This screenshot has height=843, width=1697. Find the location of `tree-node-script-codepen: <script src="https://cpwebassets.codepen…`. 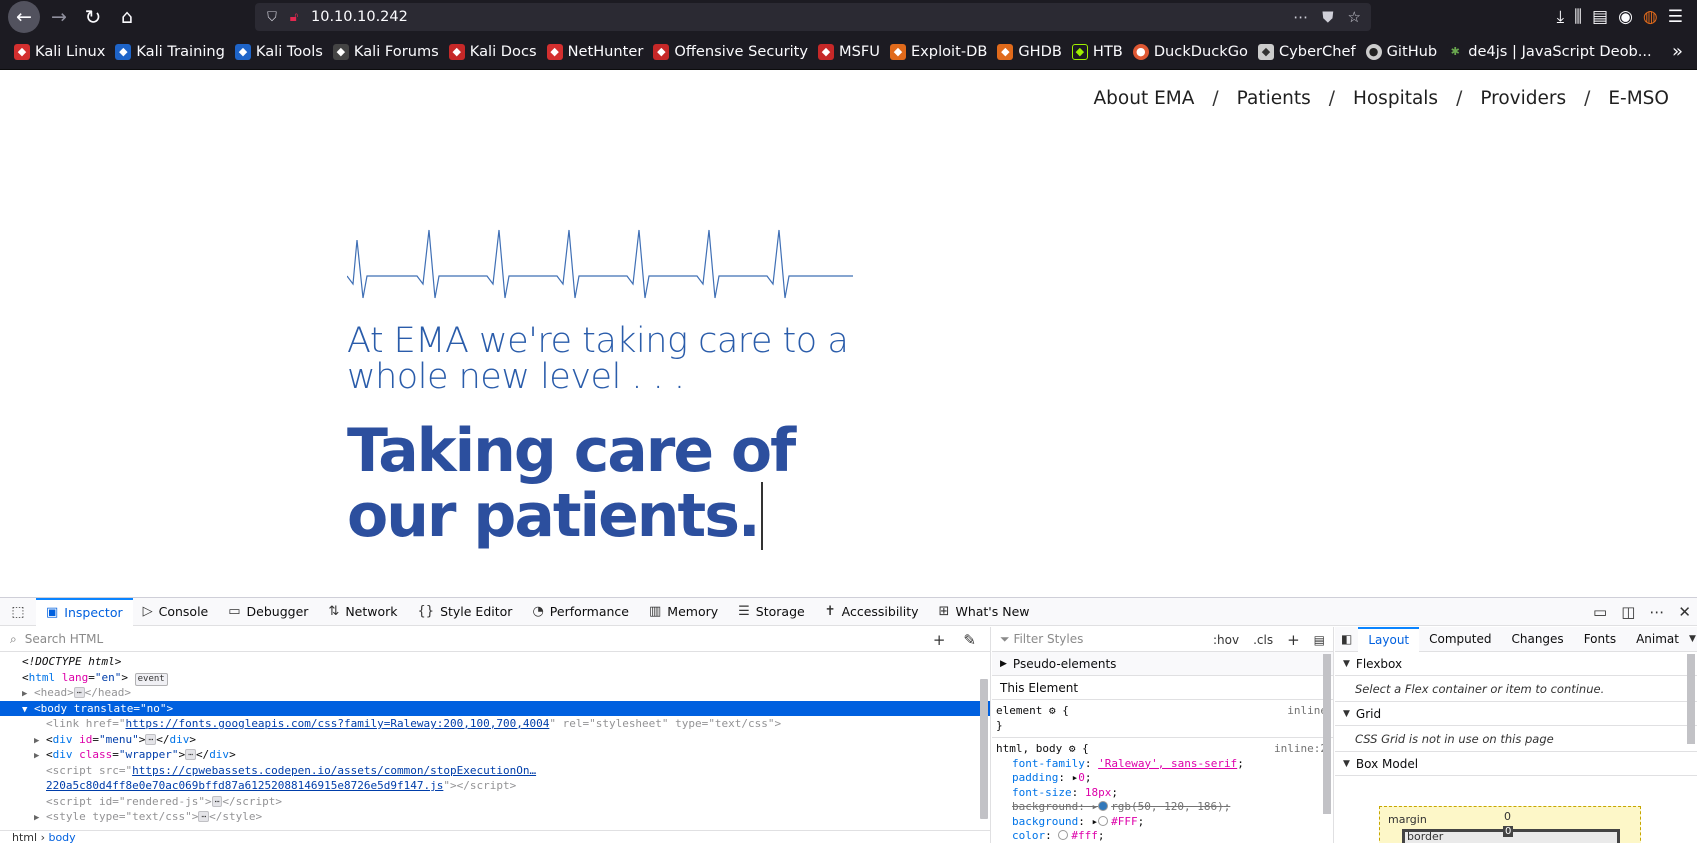

tree-node-script-codepen: <script src="https://cpwebassets.codepen… is located at coordinates (495, 771).